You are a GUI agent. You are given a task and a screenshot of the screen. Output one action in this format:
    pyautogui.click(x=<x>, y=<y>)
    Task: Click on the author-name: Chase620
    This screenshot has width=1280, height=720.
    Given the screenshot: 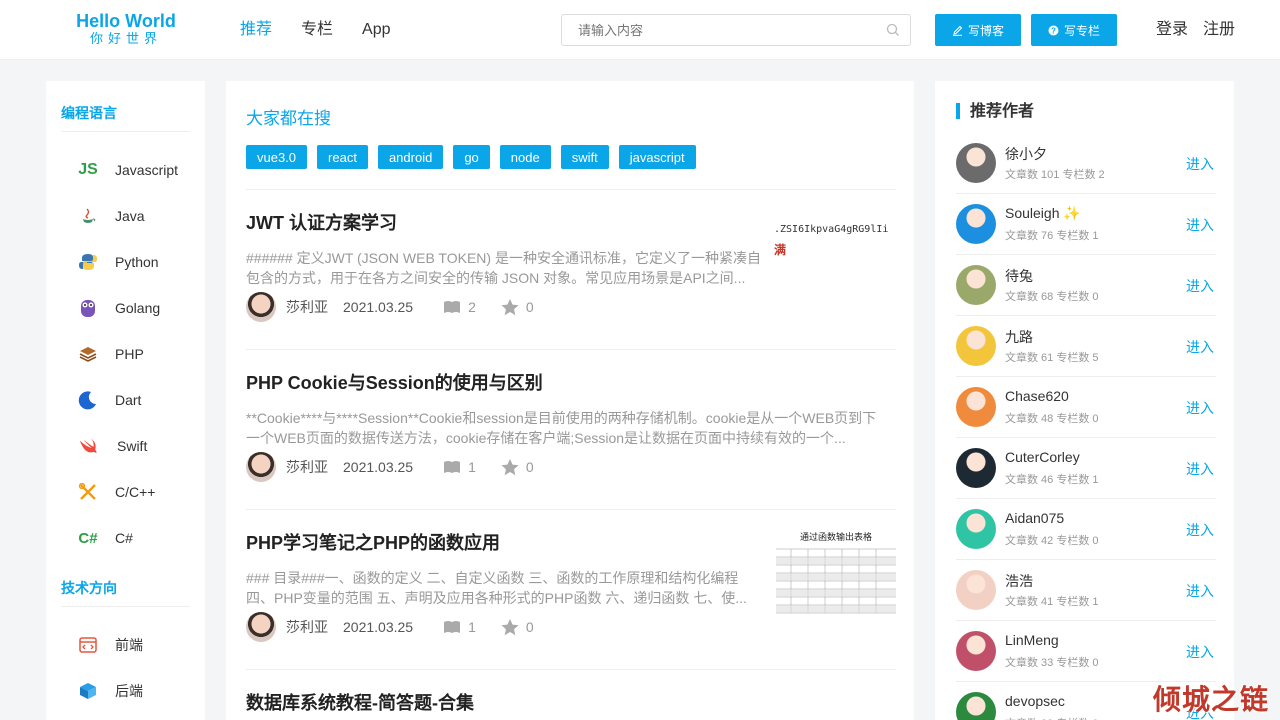 What is the action you would take?
    pyautogui.click(x=1037, y=396)
    